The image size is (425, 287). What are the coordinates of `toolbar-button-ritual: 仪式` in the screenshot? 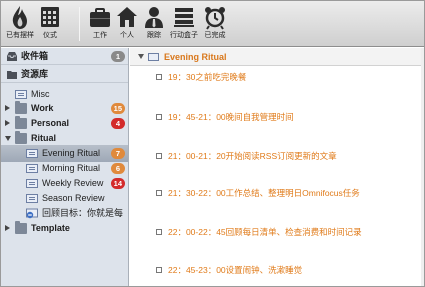 It's located at (50, 24).